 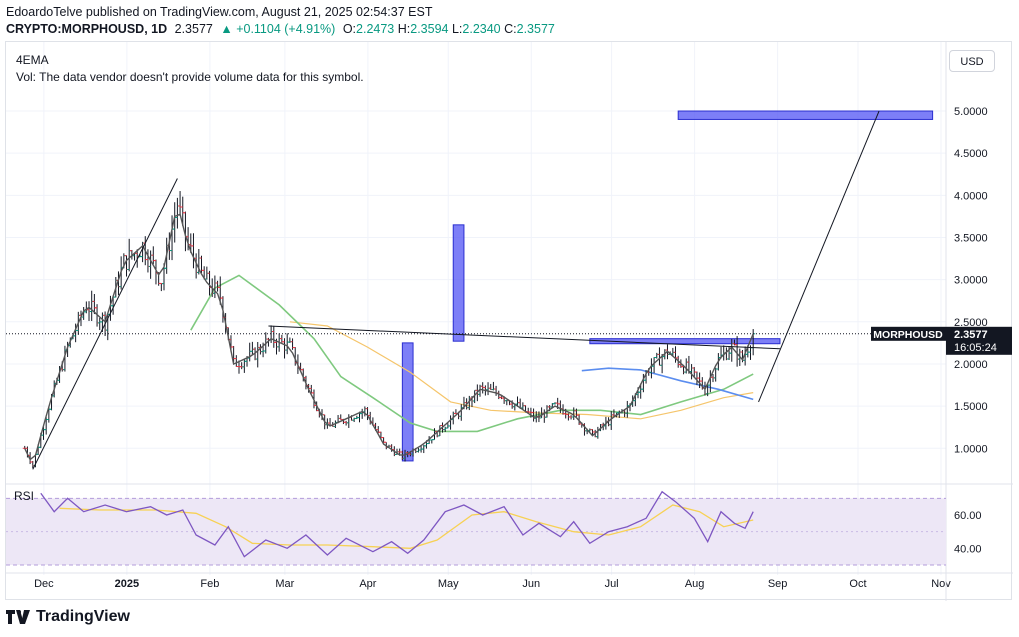 I want to click on time-axis-label: Oct, so click(x=857, y=584).